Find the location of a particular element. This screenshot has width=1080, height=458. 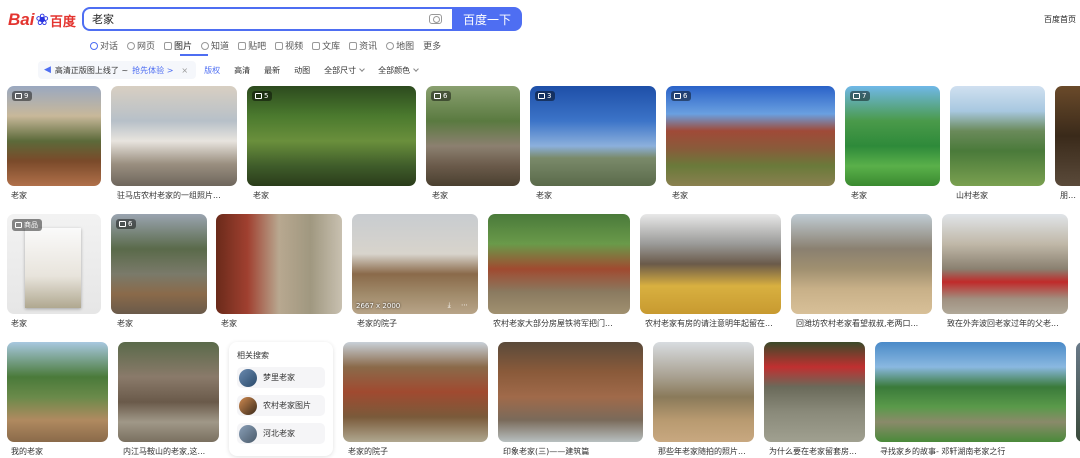

bag-icon is located at coordinates (18, 225).